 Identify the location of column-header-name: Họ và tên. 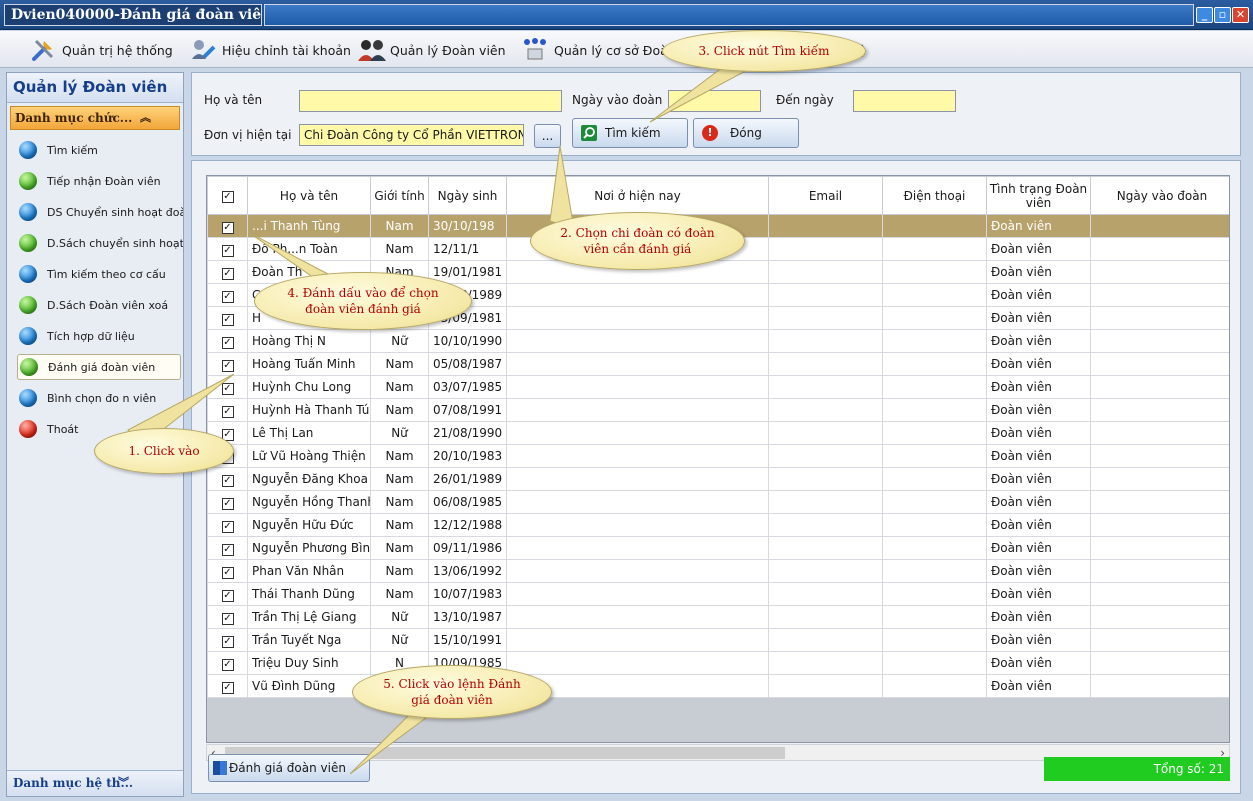
(309, 195).